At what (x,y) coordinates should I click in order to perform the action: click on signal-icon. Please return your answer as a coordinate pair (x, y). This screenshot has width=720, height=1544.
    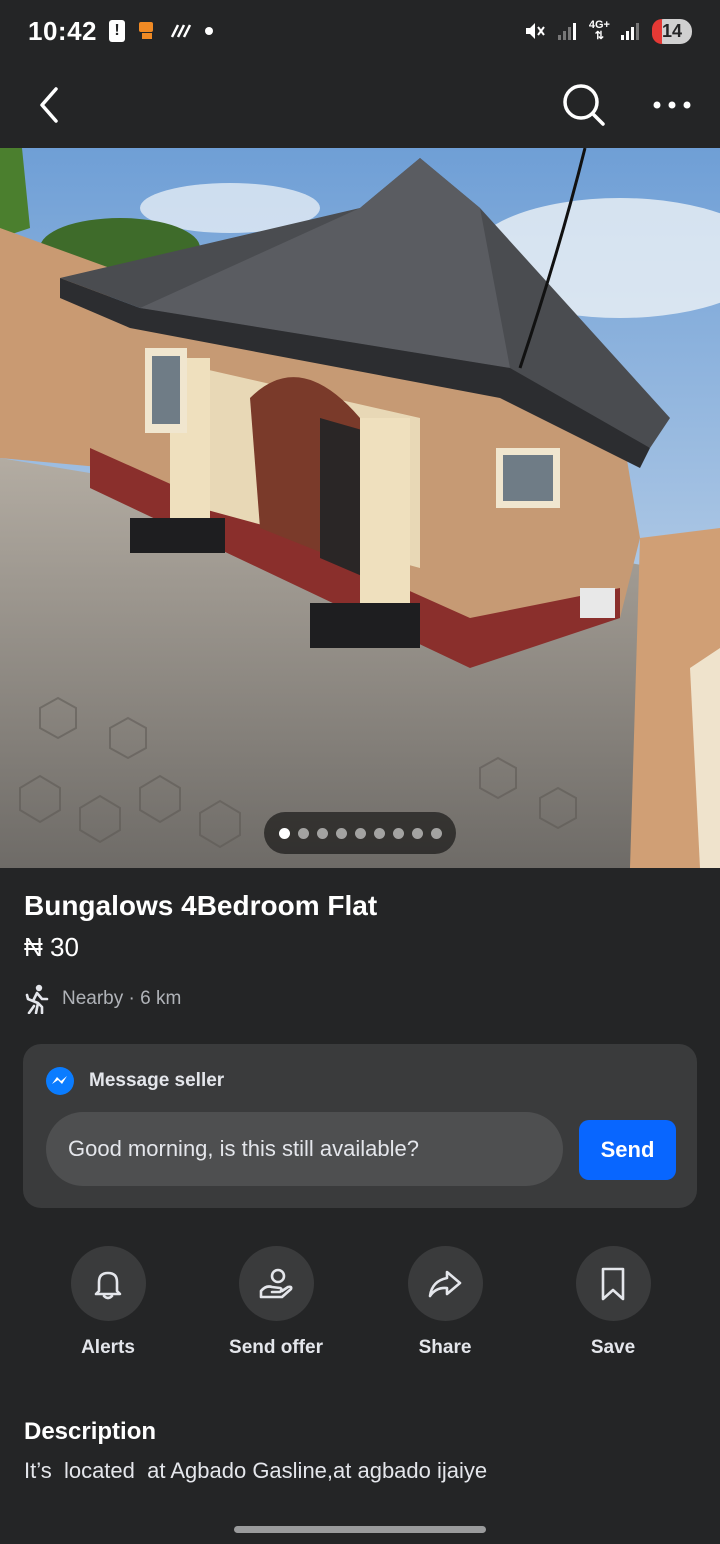
    Looking at the image, I should click on (568, 31).